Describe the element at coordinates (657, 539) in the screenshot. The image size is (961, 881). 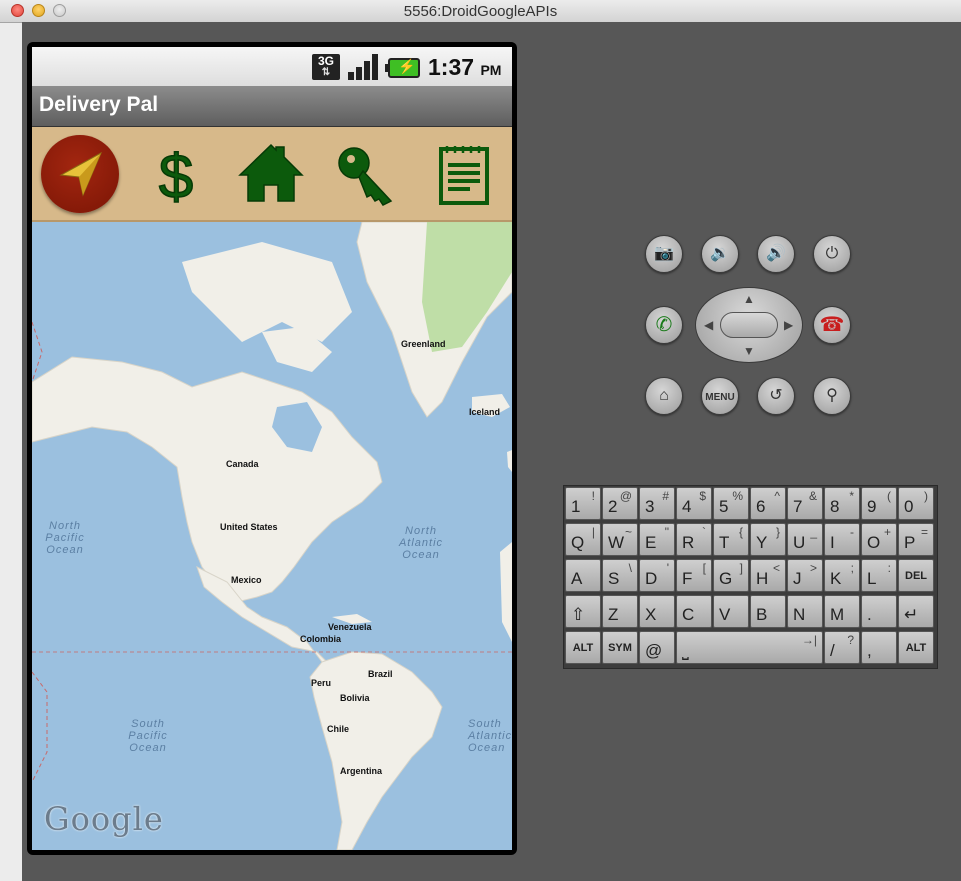
I see `key-row2-2: E "` at that location.